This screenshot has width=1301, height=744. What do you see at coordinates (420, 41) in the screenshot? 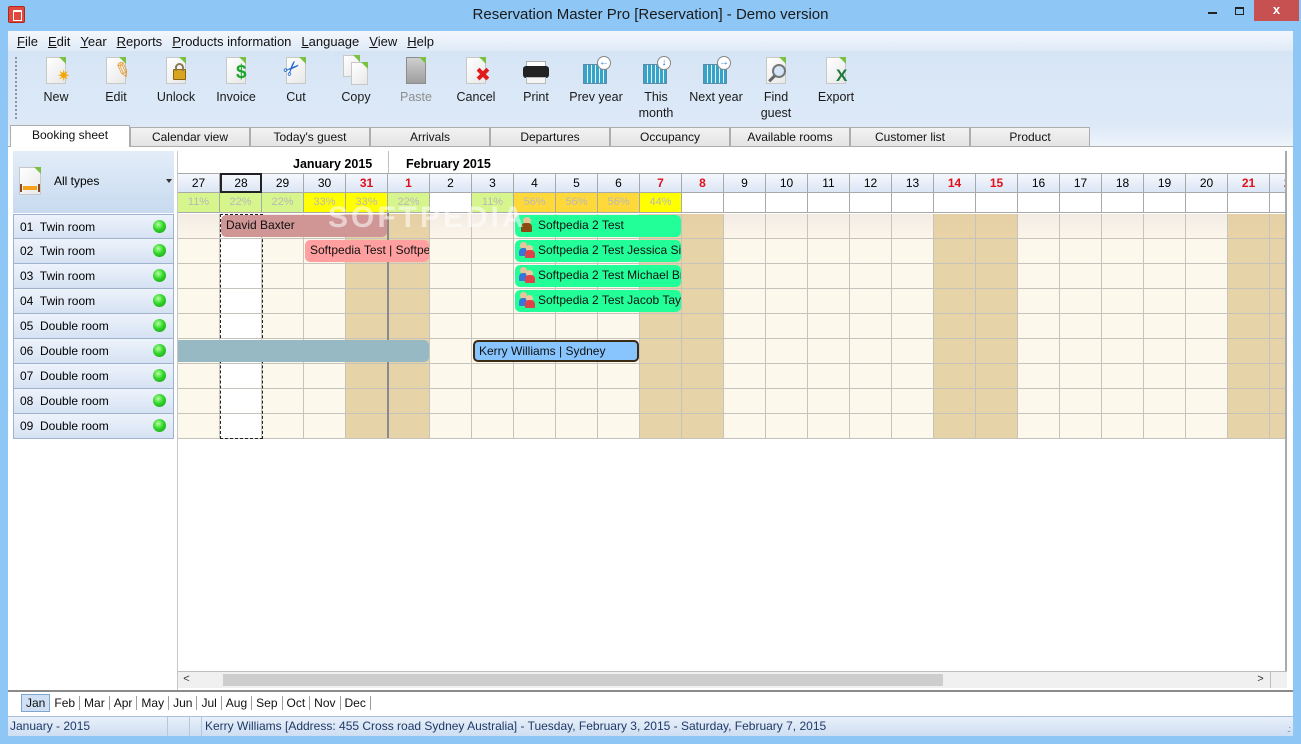
I see `menu-help: Help` at bounding box center [420, 41].